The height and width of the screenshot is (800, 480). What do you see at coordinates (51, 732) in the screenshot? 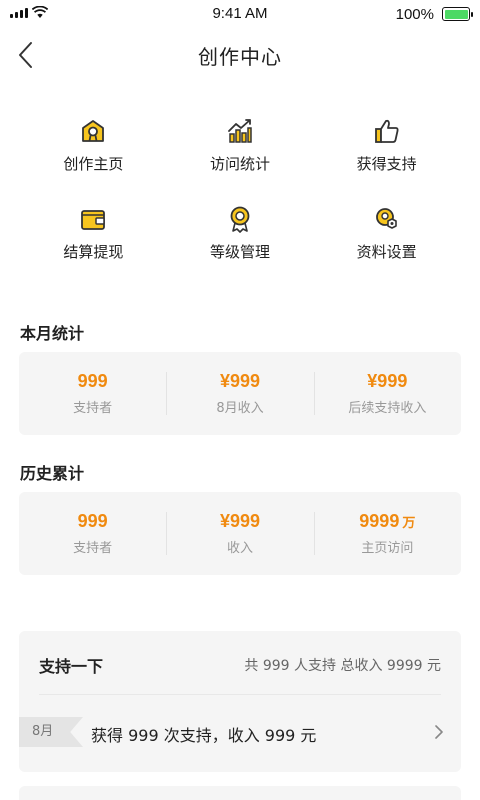
I see `month-tag: 8月` at bounding box center [51, 732].